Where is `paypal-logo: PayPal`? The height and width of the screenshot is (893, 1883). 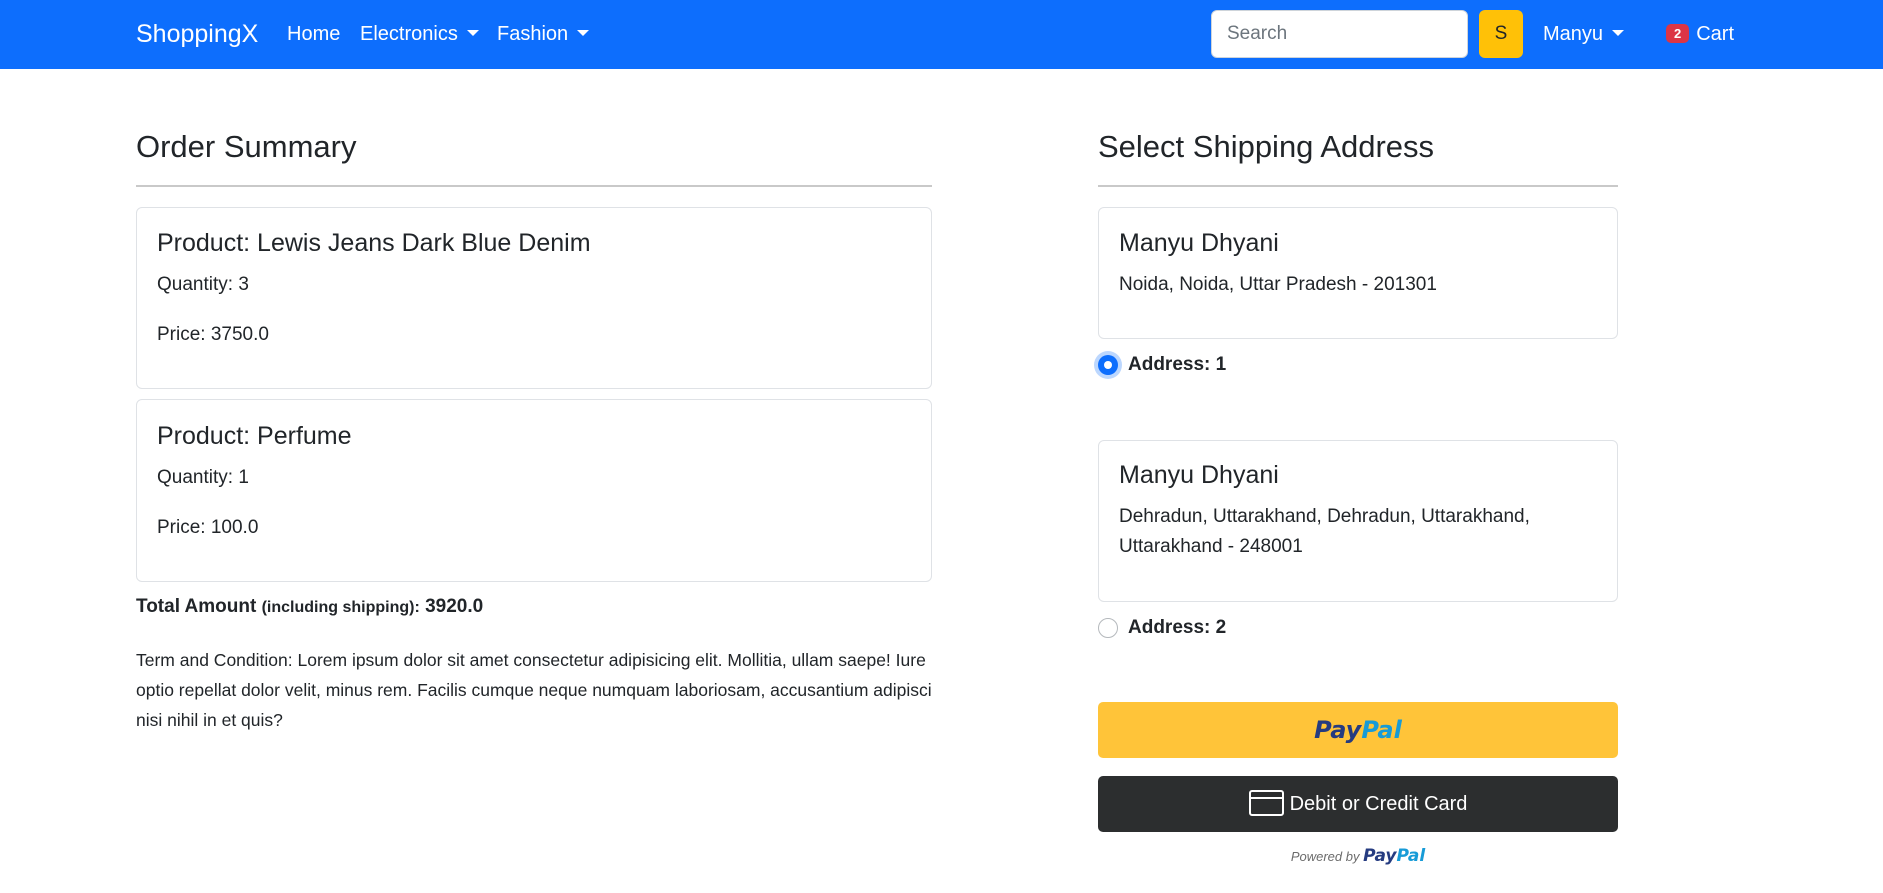
paypal-logo: PayPal is located at coordinates (1358, 730).